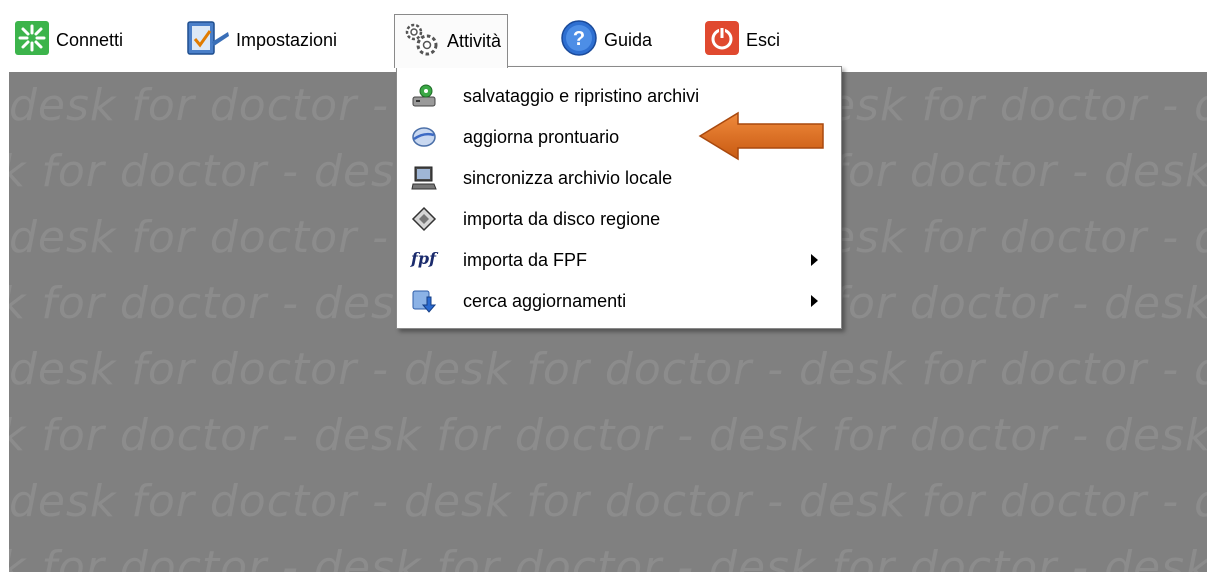 The width and height of the screenshot is (1207, 572). Describe the element at coordinates (628, 39) in the screenshot. I see `menu-guida-label: Guida` at that location.